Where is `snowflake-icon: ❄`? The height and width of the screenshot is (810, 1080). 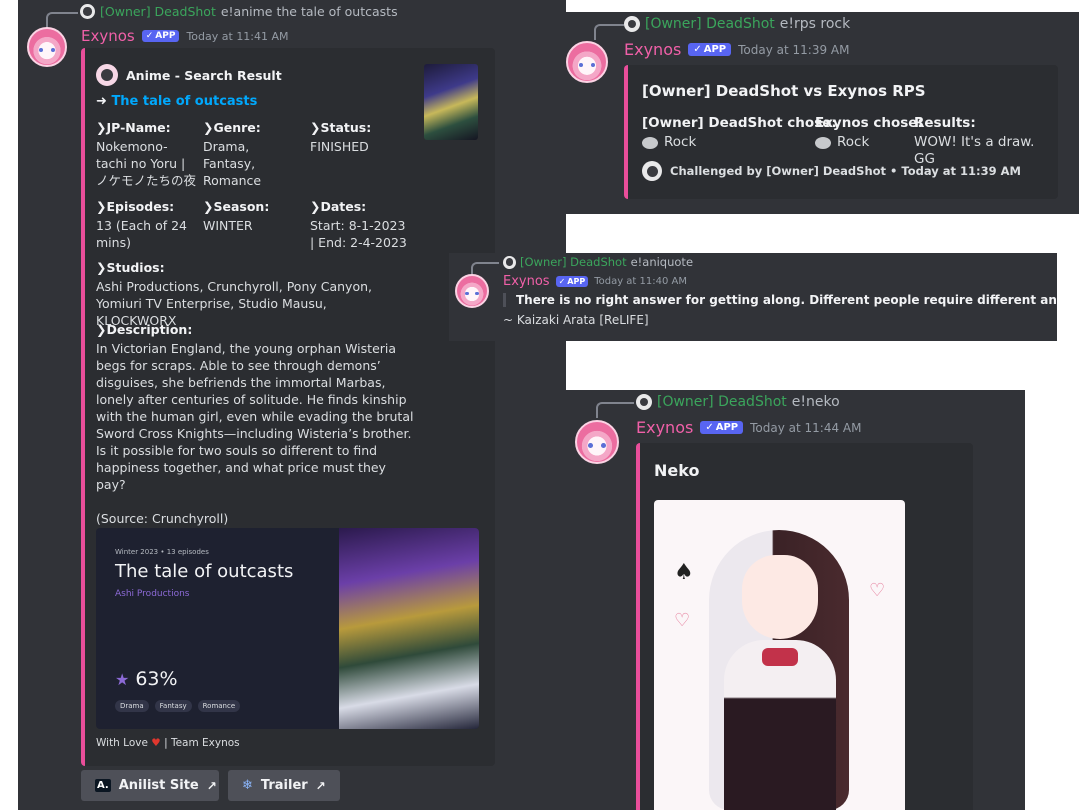 snowflake-icon: ❄ is located at coordinates (247, 785).